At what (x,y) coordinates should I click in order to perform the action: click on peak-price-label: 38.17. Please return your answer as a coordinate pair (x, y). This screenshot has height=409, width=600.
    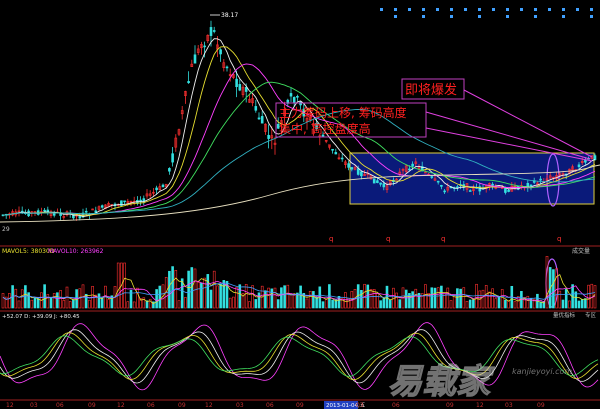
    Looking at the image, I should click on (229, 15).